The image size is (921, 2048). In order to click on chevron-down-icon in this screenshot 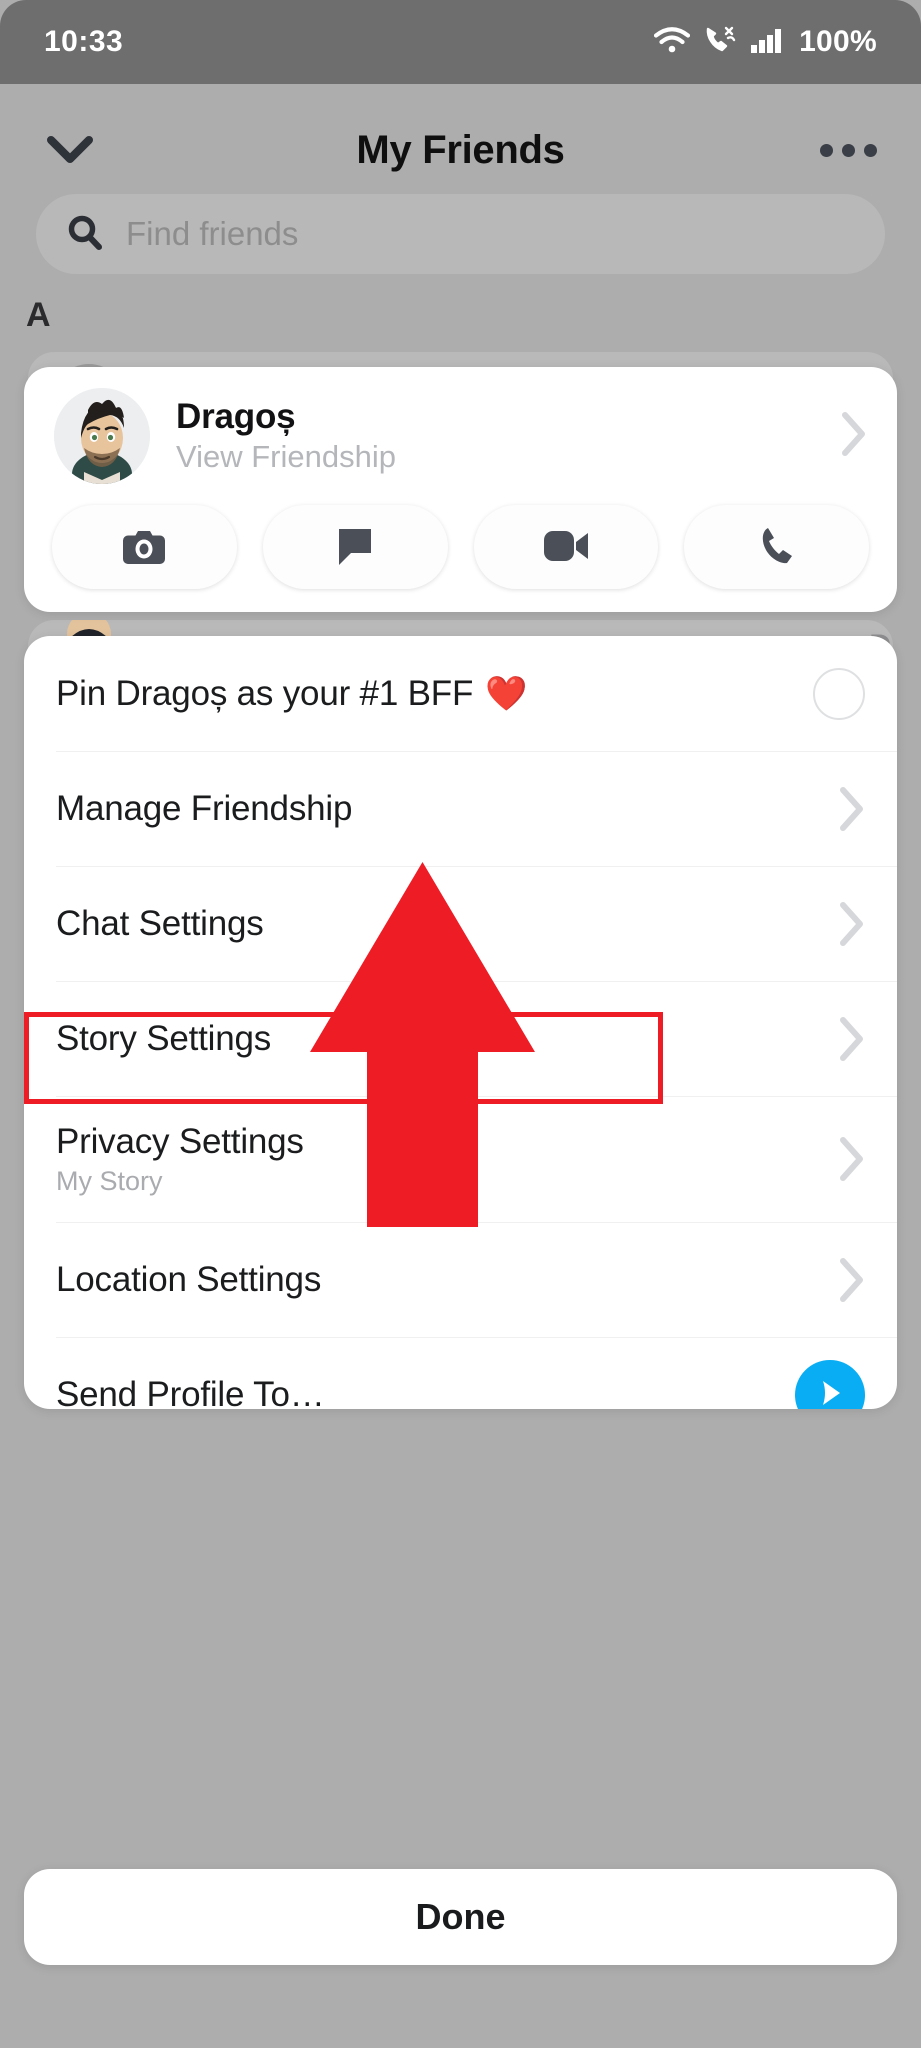, I will do `click(70, 150)`.